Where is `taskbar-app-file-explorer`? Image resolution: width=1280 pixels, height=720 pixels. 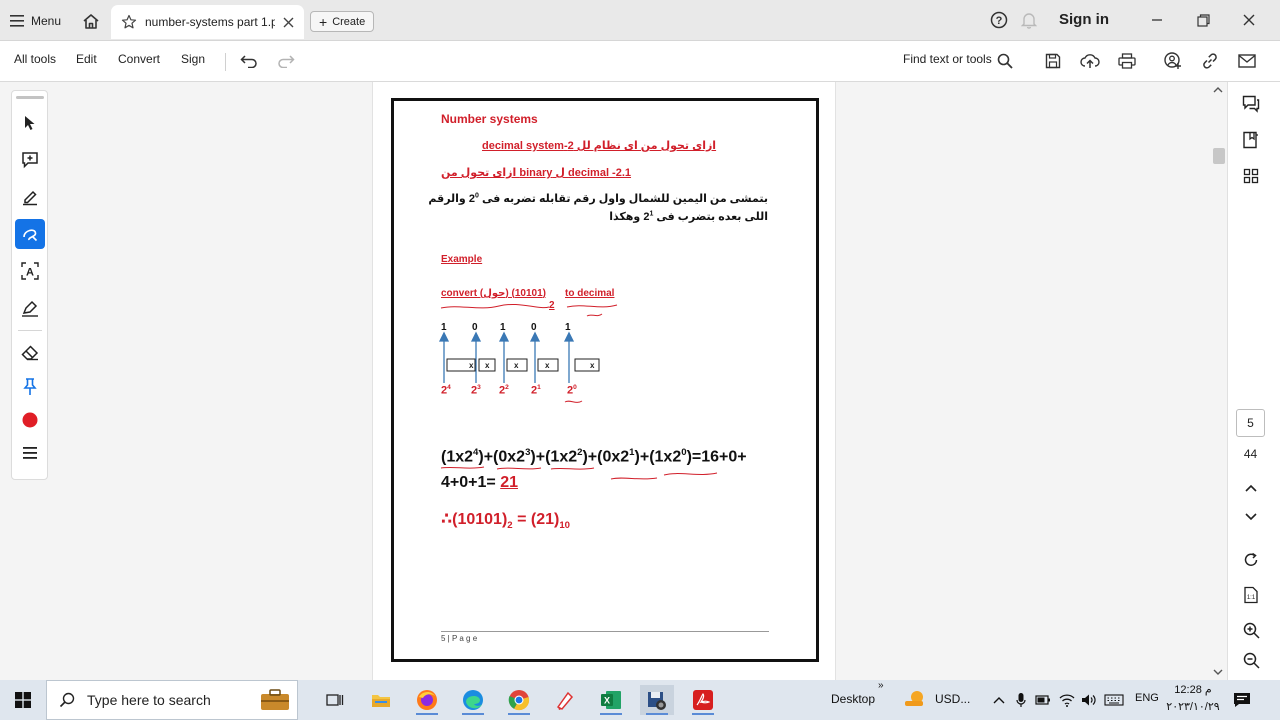
taskbar-app-file-explorer is located at coordinates (381, 700).